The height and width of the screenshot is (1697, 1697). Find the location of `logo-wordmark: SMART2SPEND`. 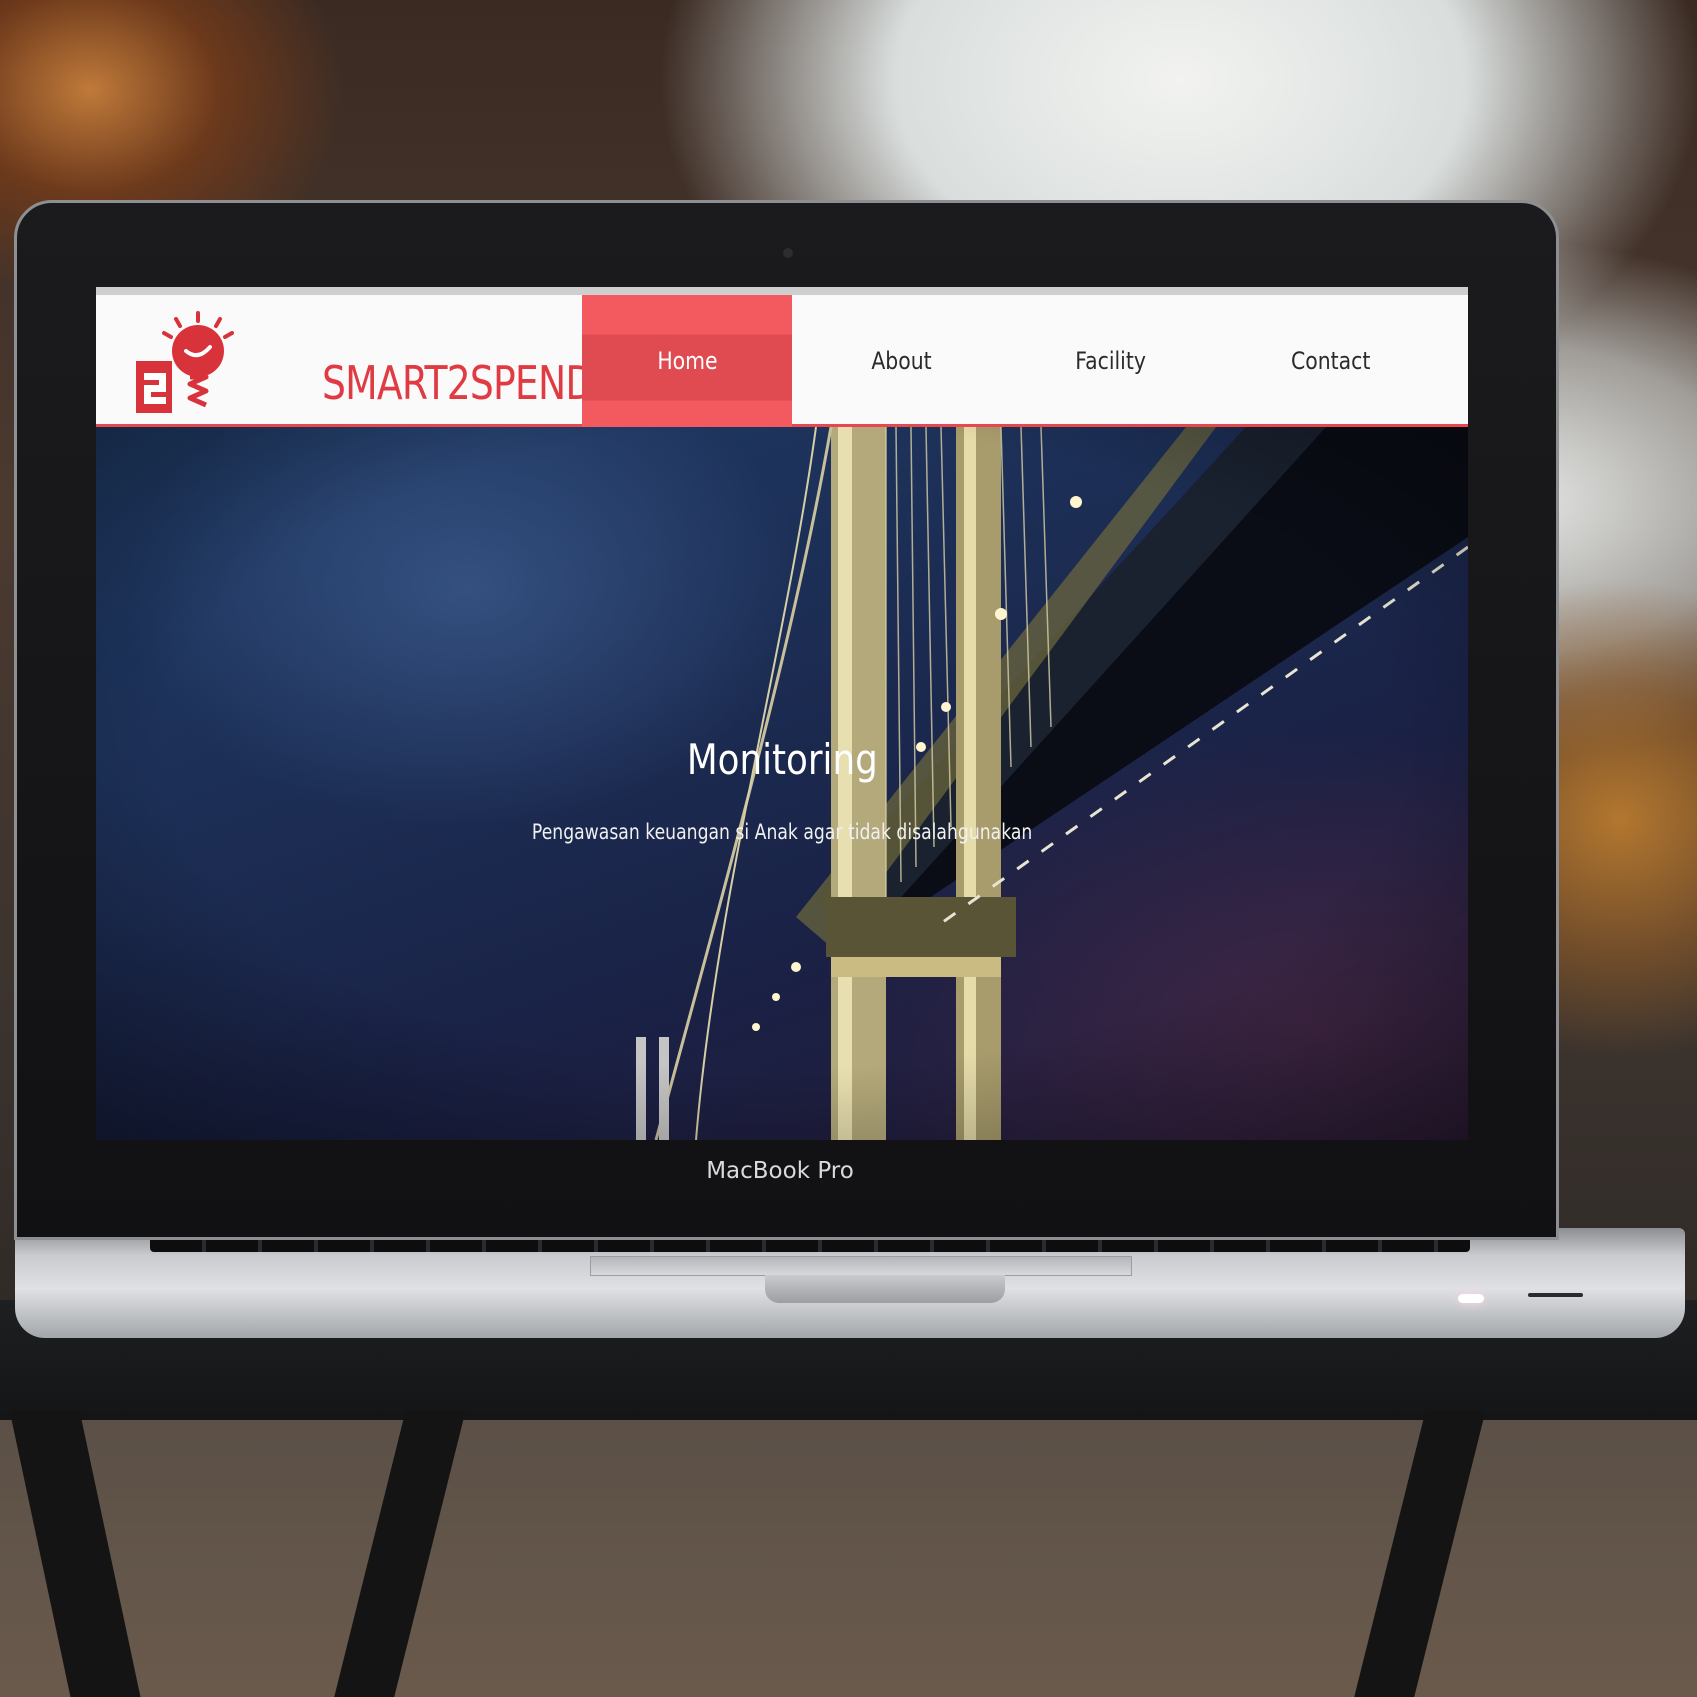

logo-wordmark: SMART2SPEND is located at coordinates (458, 383).